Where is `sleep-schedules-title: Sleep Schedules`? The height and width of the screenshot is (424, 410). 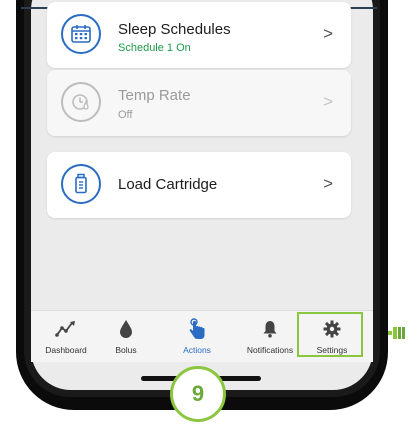 sleep-schedules-title: Sleep Schedules is located at coordinates (174, 29).